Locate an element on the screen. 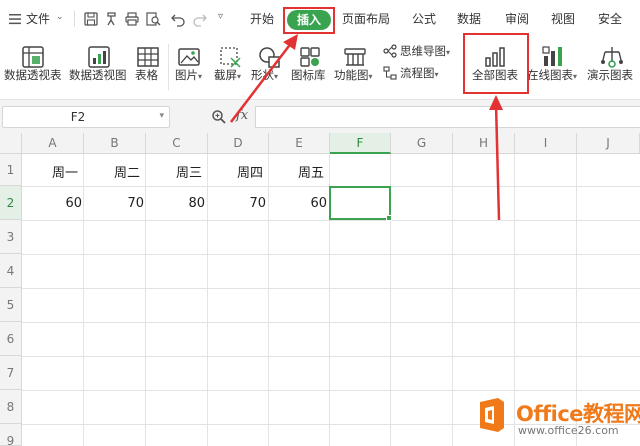 This screenshot has width=640, height=446. row-header-9: 9 is located at coordinates (11, 435).